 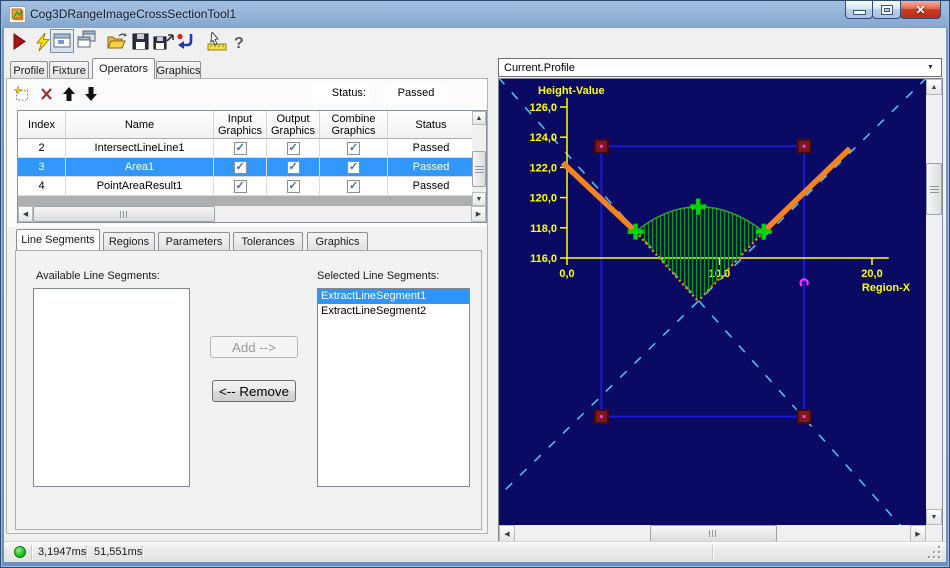 What do you see at coordinates (69, 94) in the screenshot?
I see `move-up-icon` at bounding box center [69, 94].